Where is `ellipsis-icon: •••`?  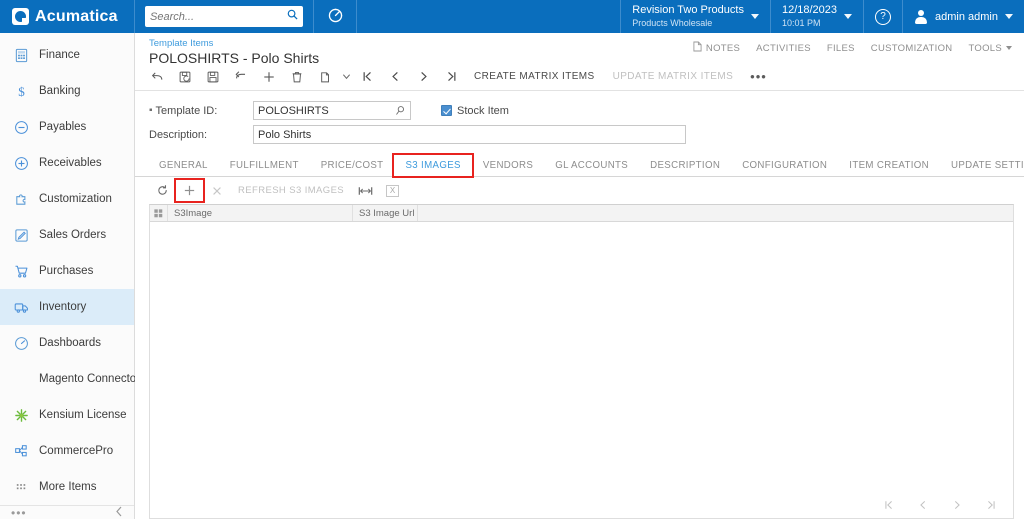
ellipsis-icon: ••• is located at coordinates (19, 513).